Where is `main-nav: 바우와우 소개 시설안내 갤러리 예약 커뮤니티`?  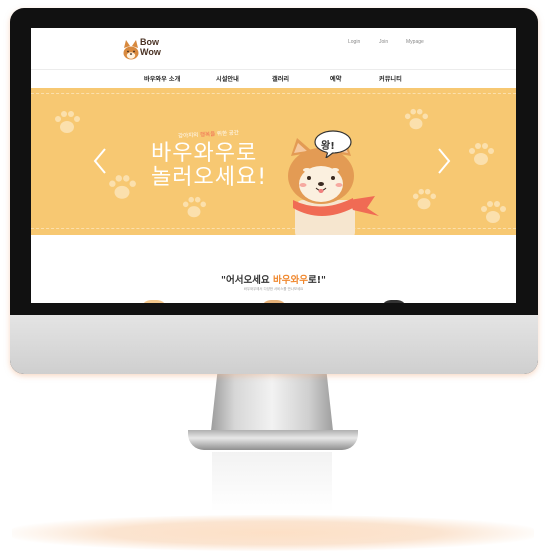
main-nav: 바우와우 소개 시설안내 갤러리 예약 커뮤니티 is located at coordinates (273, 78).